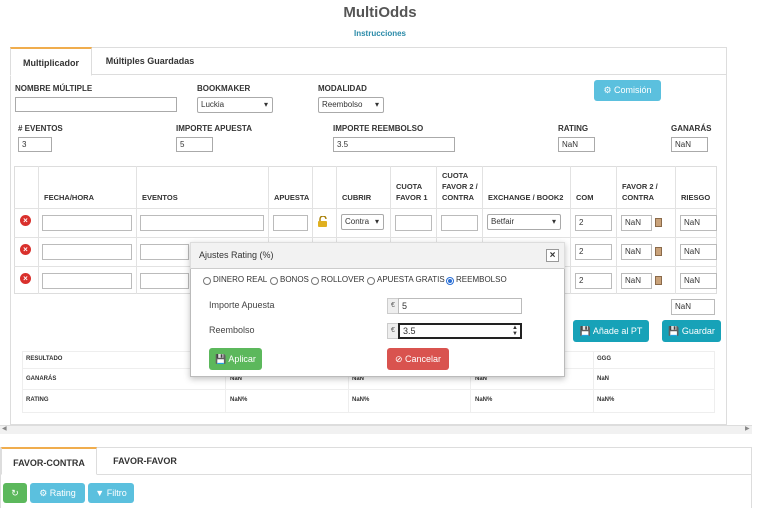  Describe the element at coordinates (409, 331) in the screenshot. I see `modal-reembolso-value: 3.5` at that location.